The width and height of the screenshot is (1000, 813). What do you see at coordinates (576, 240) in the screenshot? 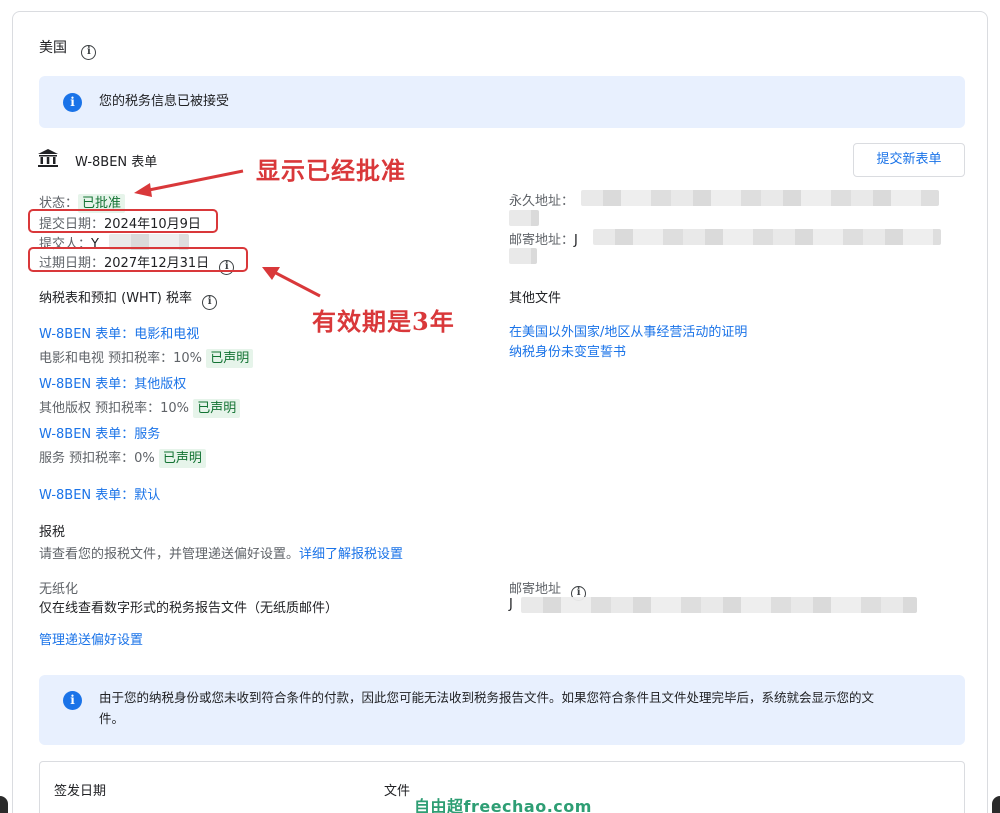
I see `mailing-address-value: J` at bounding box center [576, 240].